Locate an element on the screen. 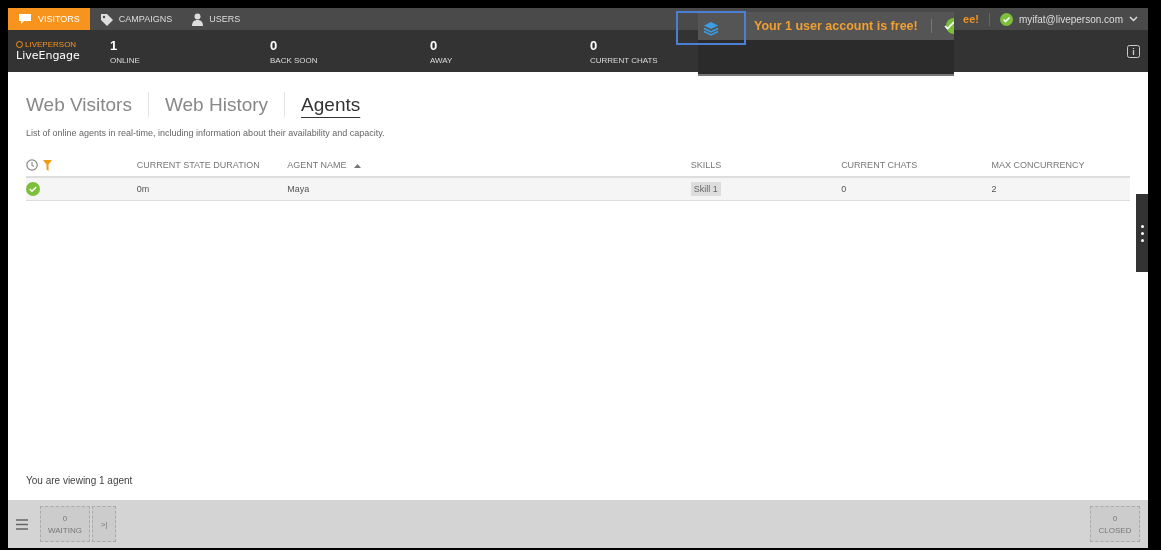  sort-ascending-icon is located at coordinates (357, 165).